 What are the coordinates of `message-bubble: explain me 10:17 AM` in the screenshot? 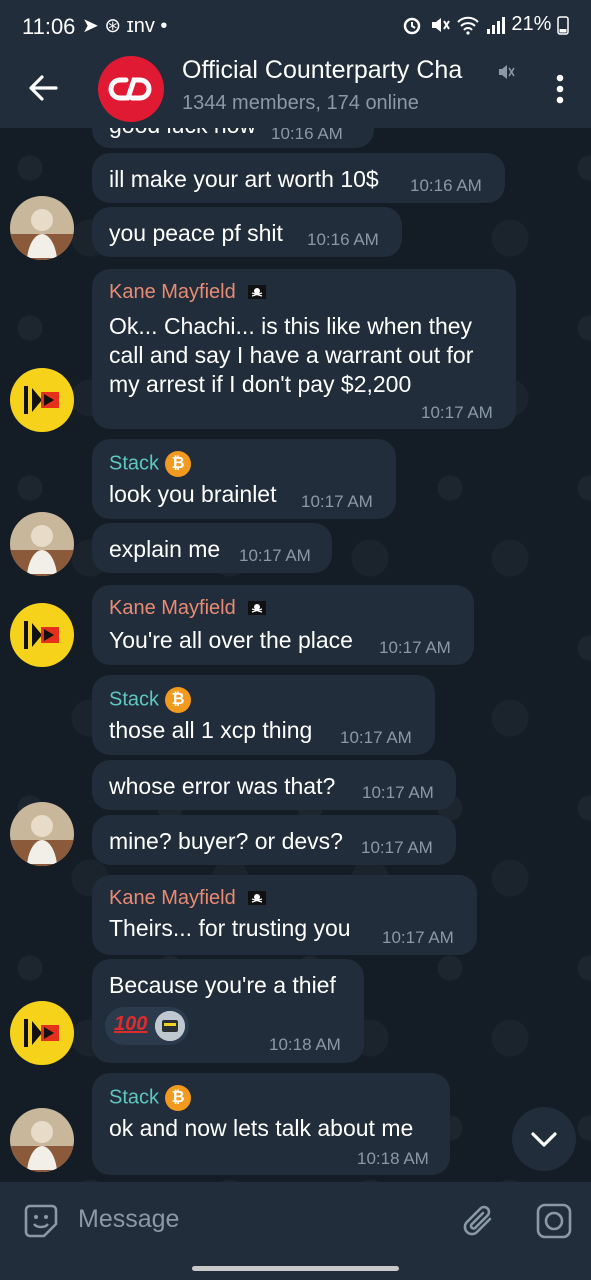 It's located at (212, 548).